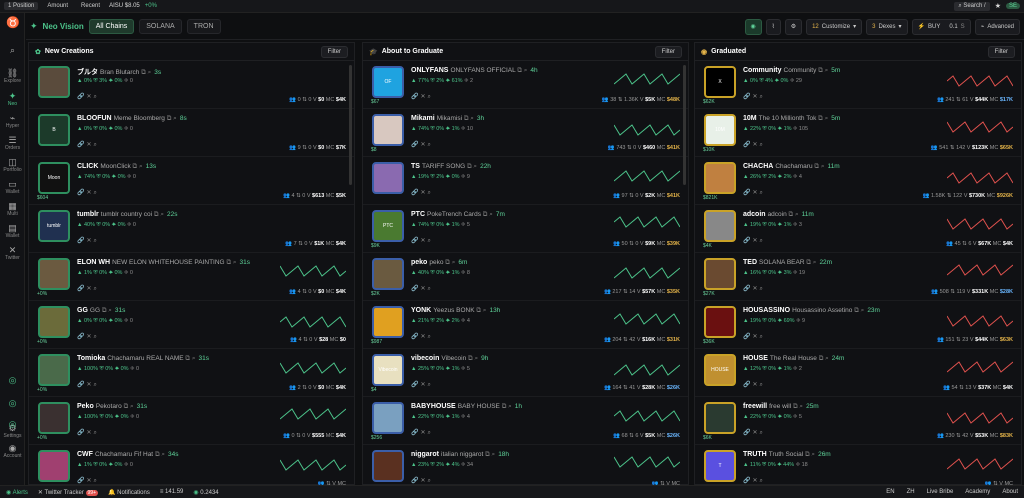 Image resolution: width=1024 pixels, height=498 pixels. Describe the element at coordinates (12, 253) in the screenshot. I see `sidebar-item-9: ✕ Twitter` at that location.